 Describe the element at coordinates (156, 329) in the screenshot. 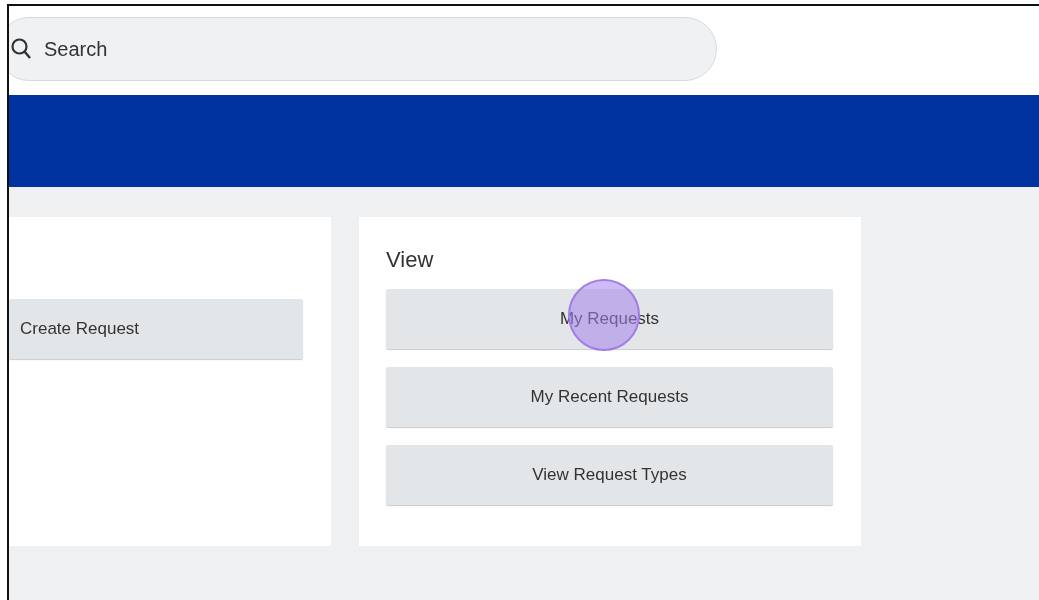

I see `action-button: Create Request` at that location.